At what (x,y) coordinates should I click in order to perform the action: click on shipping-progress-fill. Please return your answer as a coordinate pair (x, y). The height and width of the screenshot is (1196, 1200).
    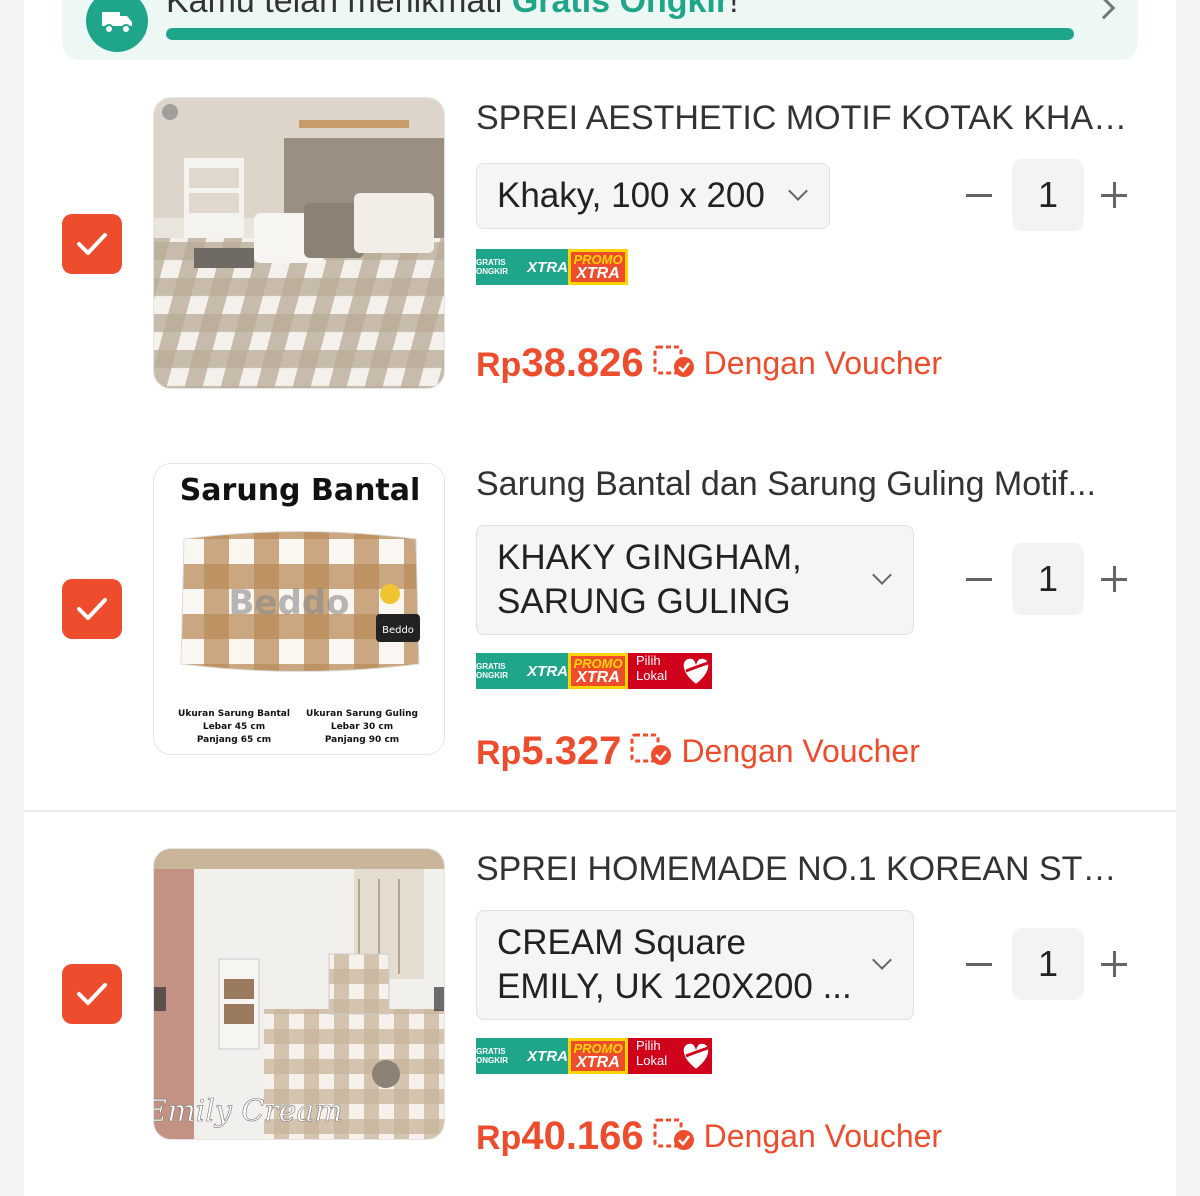
    Looking at the image, I should click on (620, 34).